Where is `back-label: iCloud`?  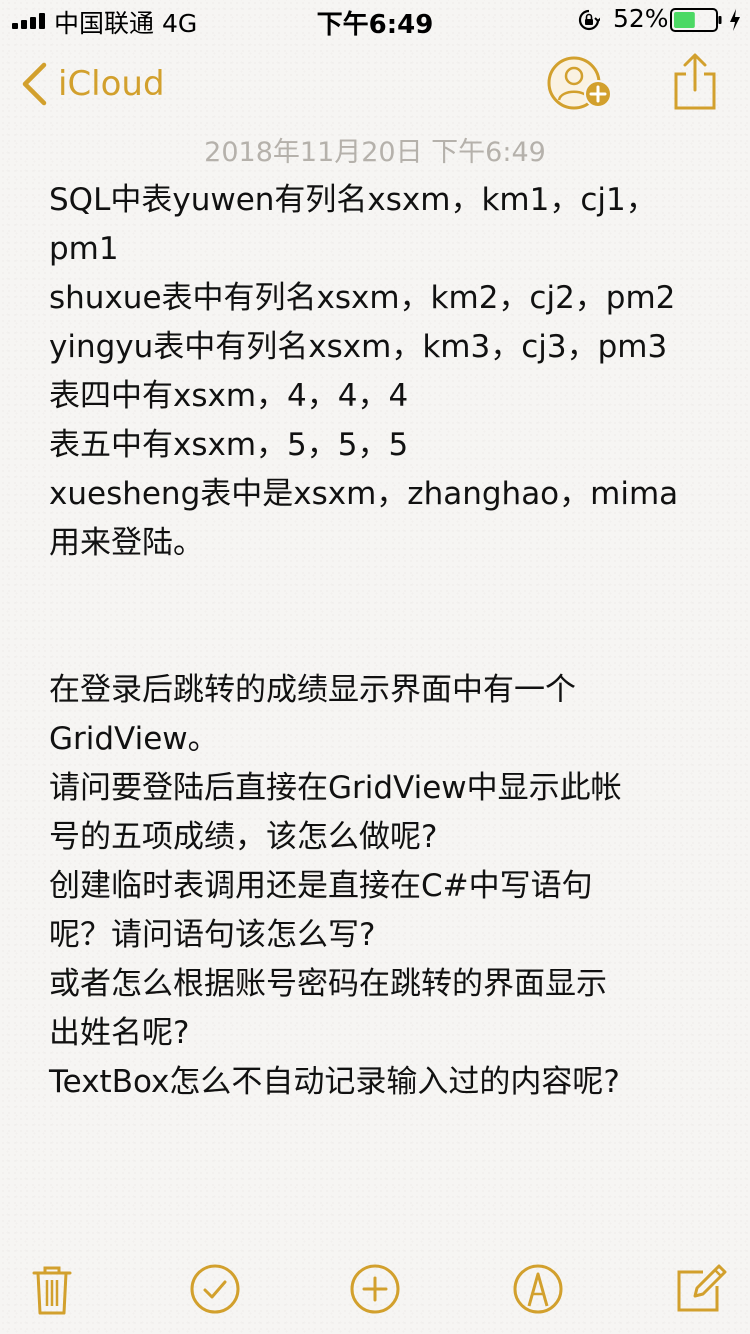
back-label: iCloud is located at coordinates (111, 84).